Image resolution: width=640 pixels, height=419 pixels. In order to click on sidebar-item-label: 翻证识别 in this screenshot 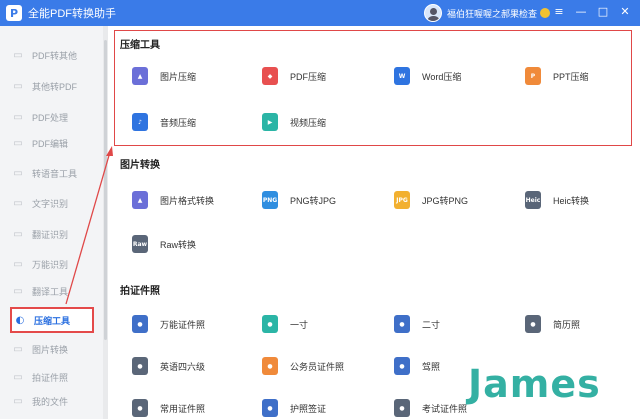, I will do `click(50, 234)`.